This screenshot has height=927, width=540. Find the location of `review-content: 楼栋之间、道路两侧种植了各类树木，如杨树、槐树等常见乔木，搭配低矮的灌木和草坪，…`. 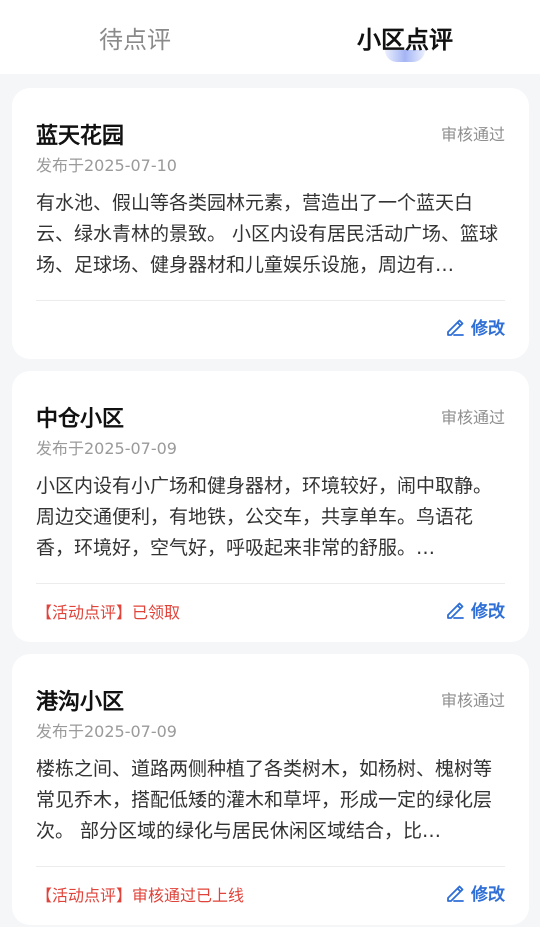

review-content: 楼栋之间、道路两侧种植了各类树木，如杨树、槐树等常见乔木，搭配低矮的灌木和草坪，… is located at coordinates (264, 800).